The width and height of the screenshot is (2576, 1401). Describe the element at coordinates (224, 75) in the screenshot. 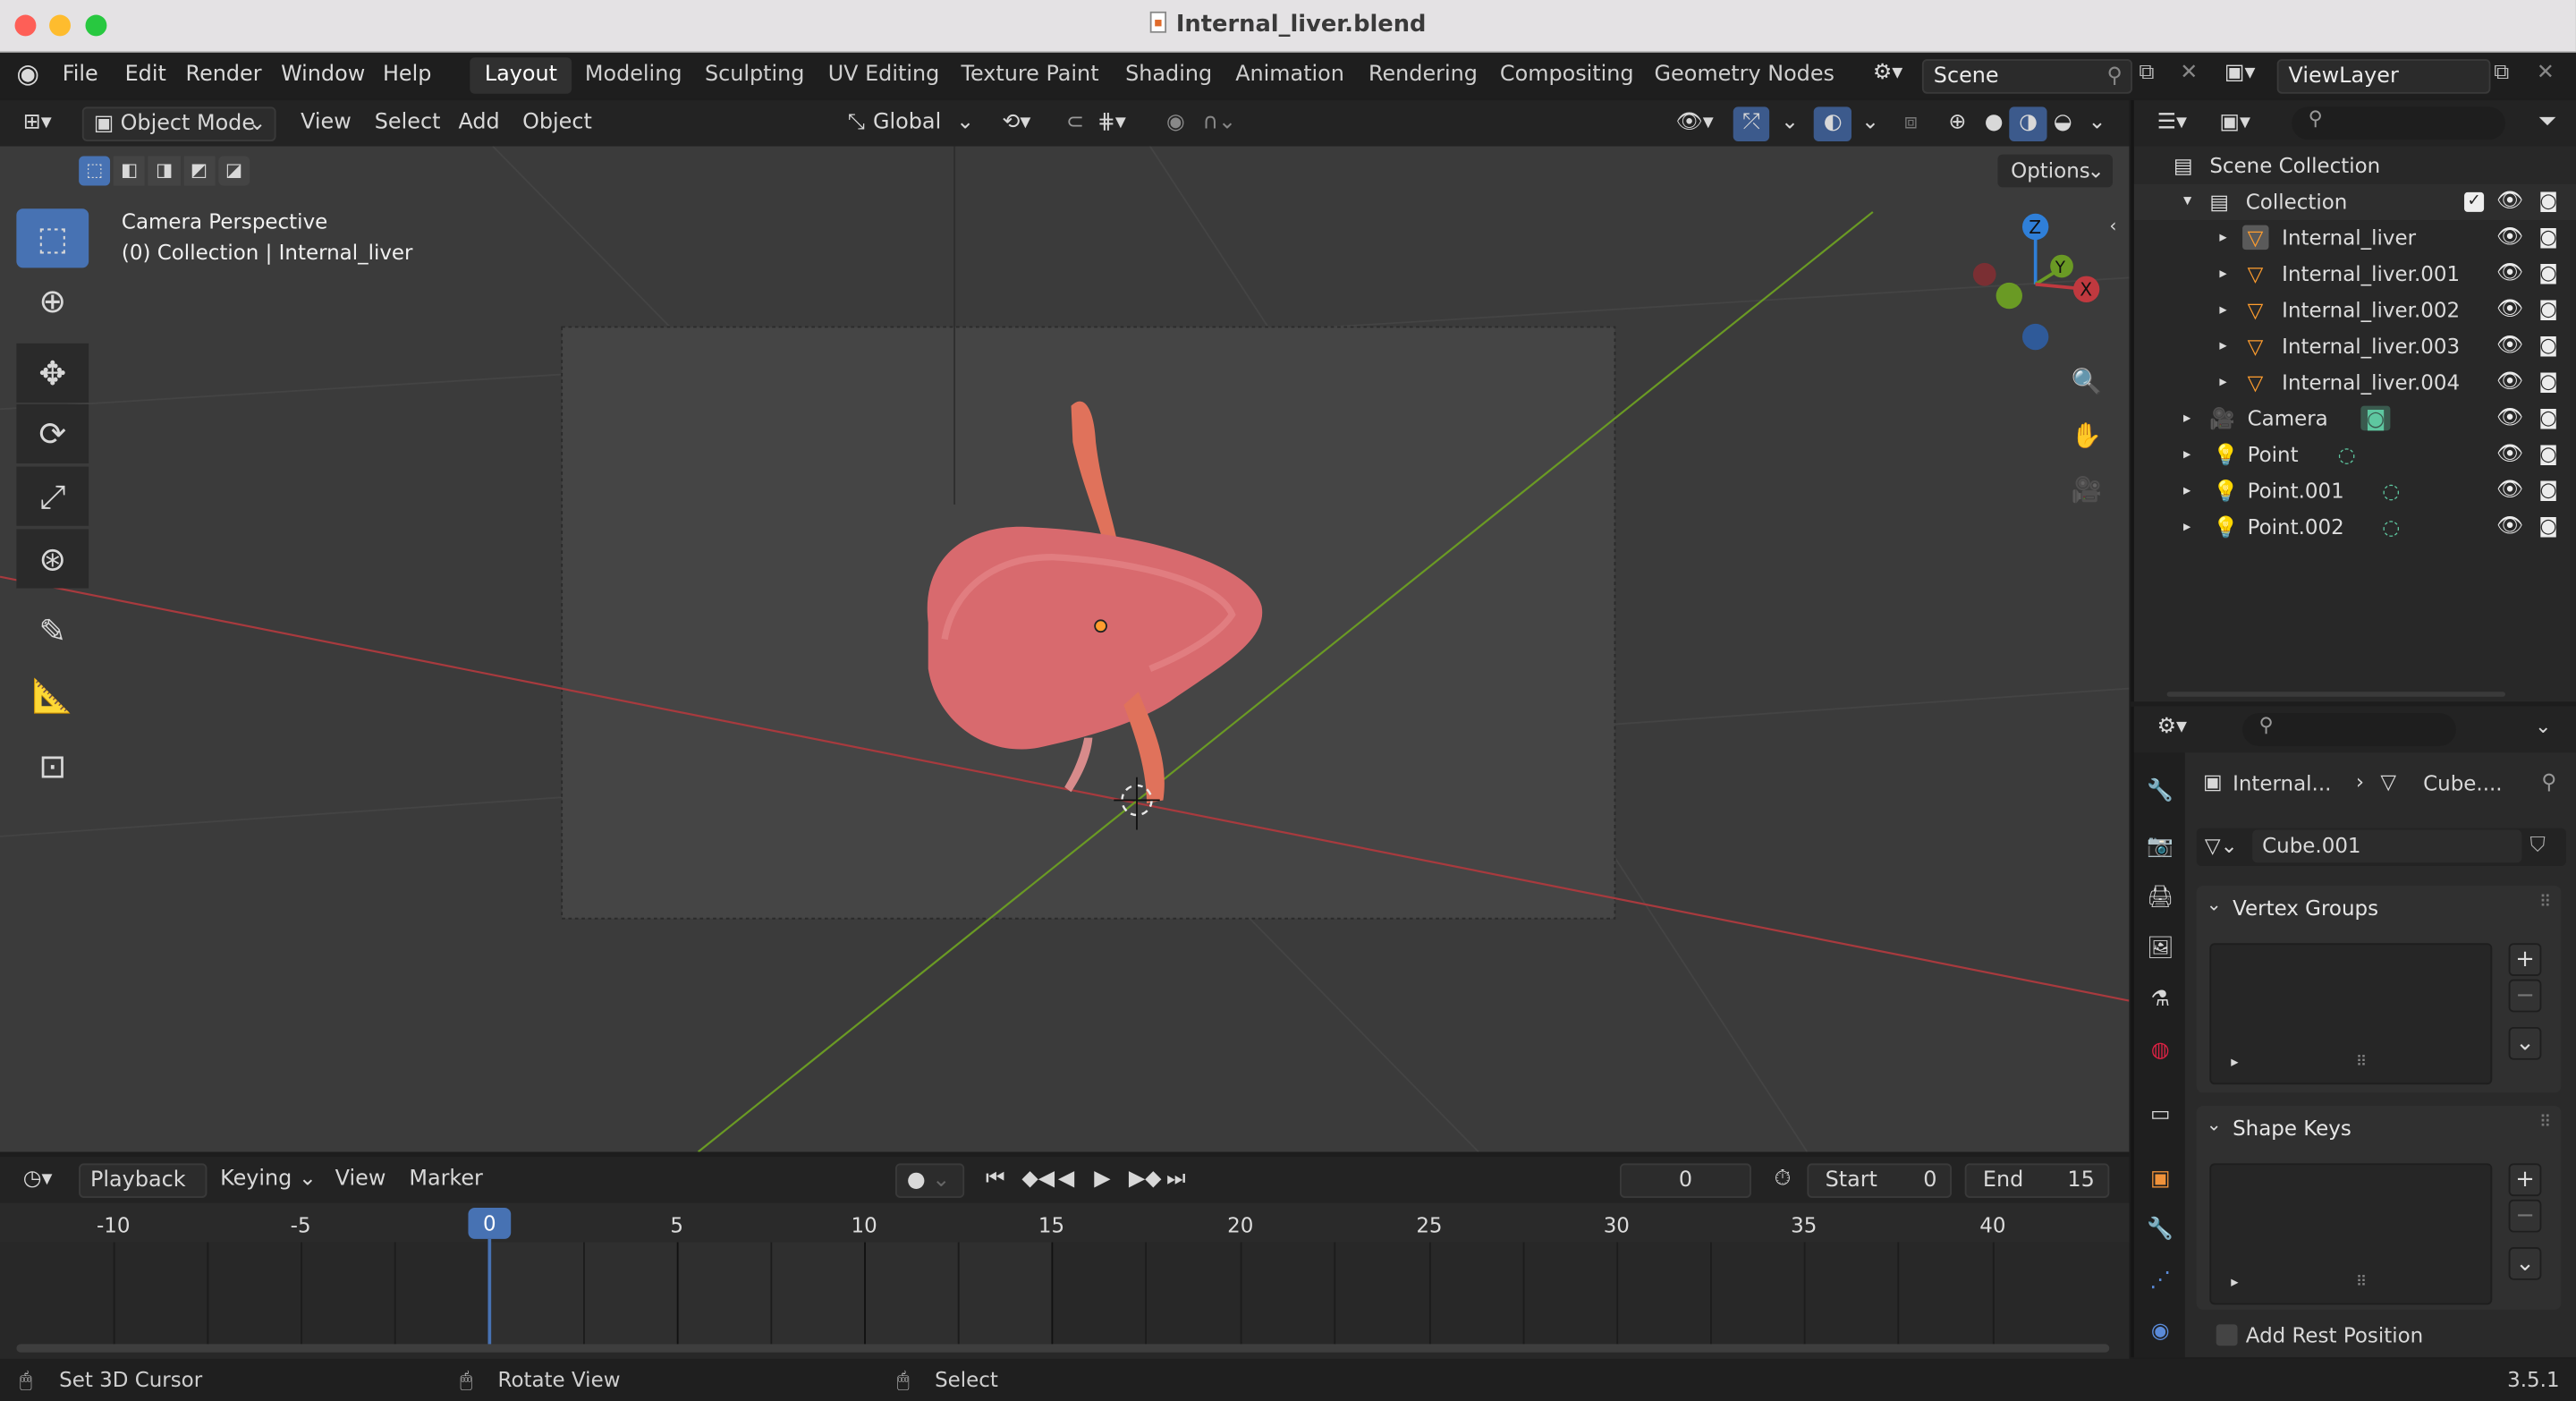

I see `menu-render: Render` at that location.